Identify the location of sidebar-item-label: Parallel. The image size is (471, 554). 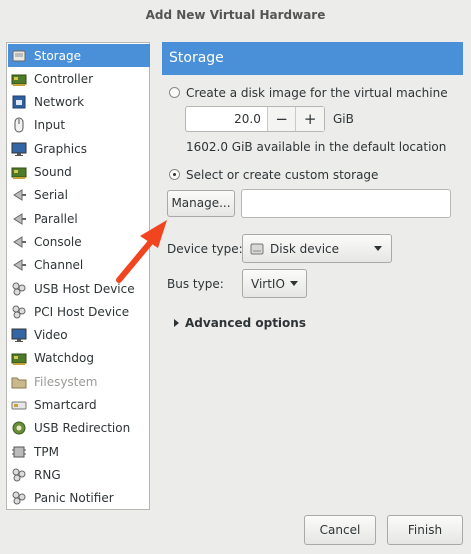
(56, 218).